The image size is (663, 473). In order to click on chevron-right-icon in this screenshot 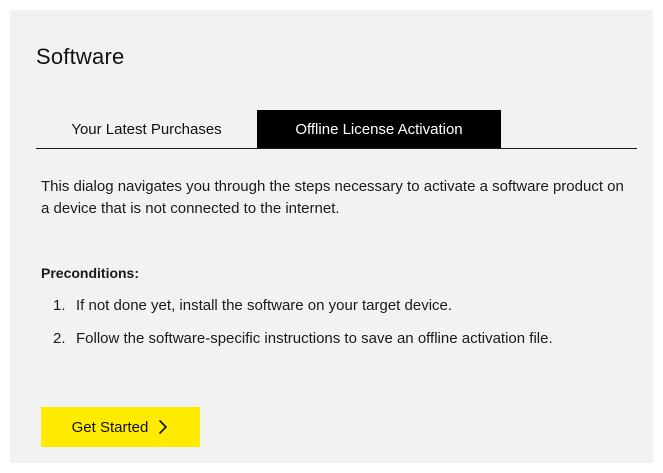, I will do `click(163, 427)`.